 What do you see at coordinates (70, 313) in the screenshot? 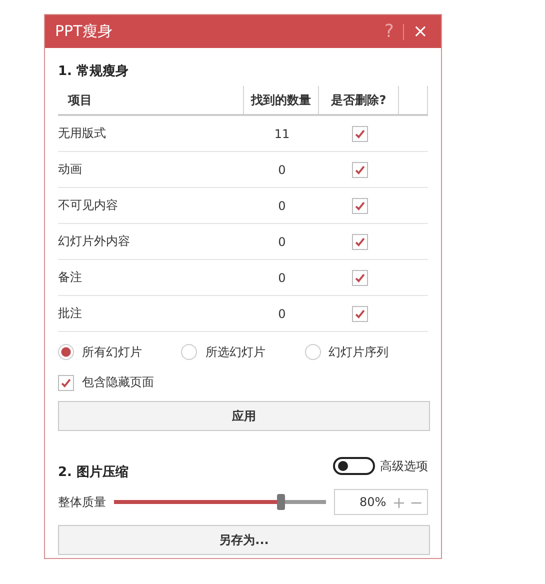
I see `table-cell-text: 批注` at bounding box center [70, 313].